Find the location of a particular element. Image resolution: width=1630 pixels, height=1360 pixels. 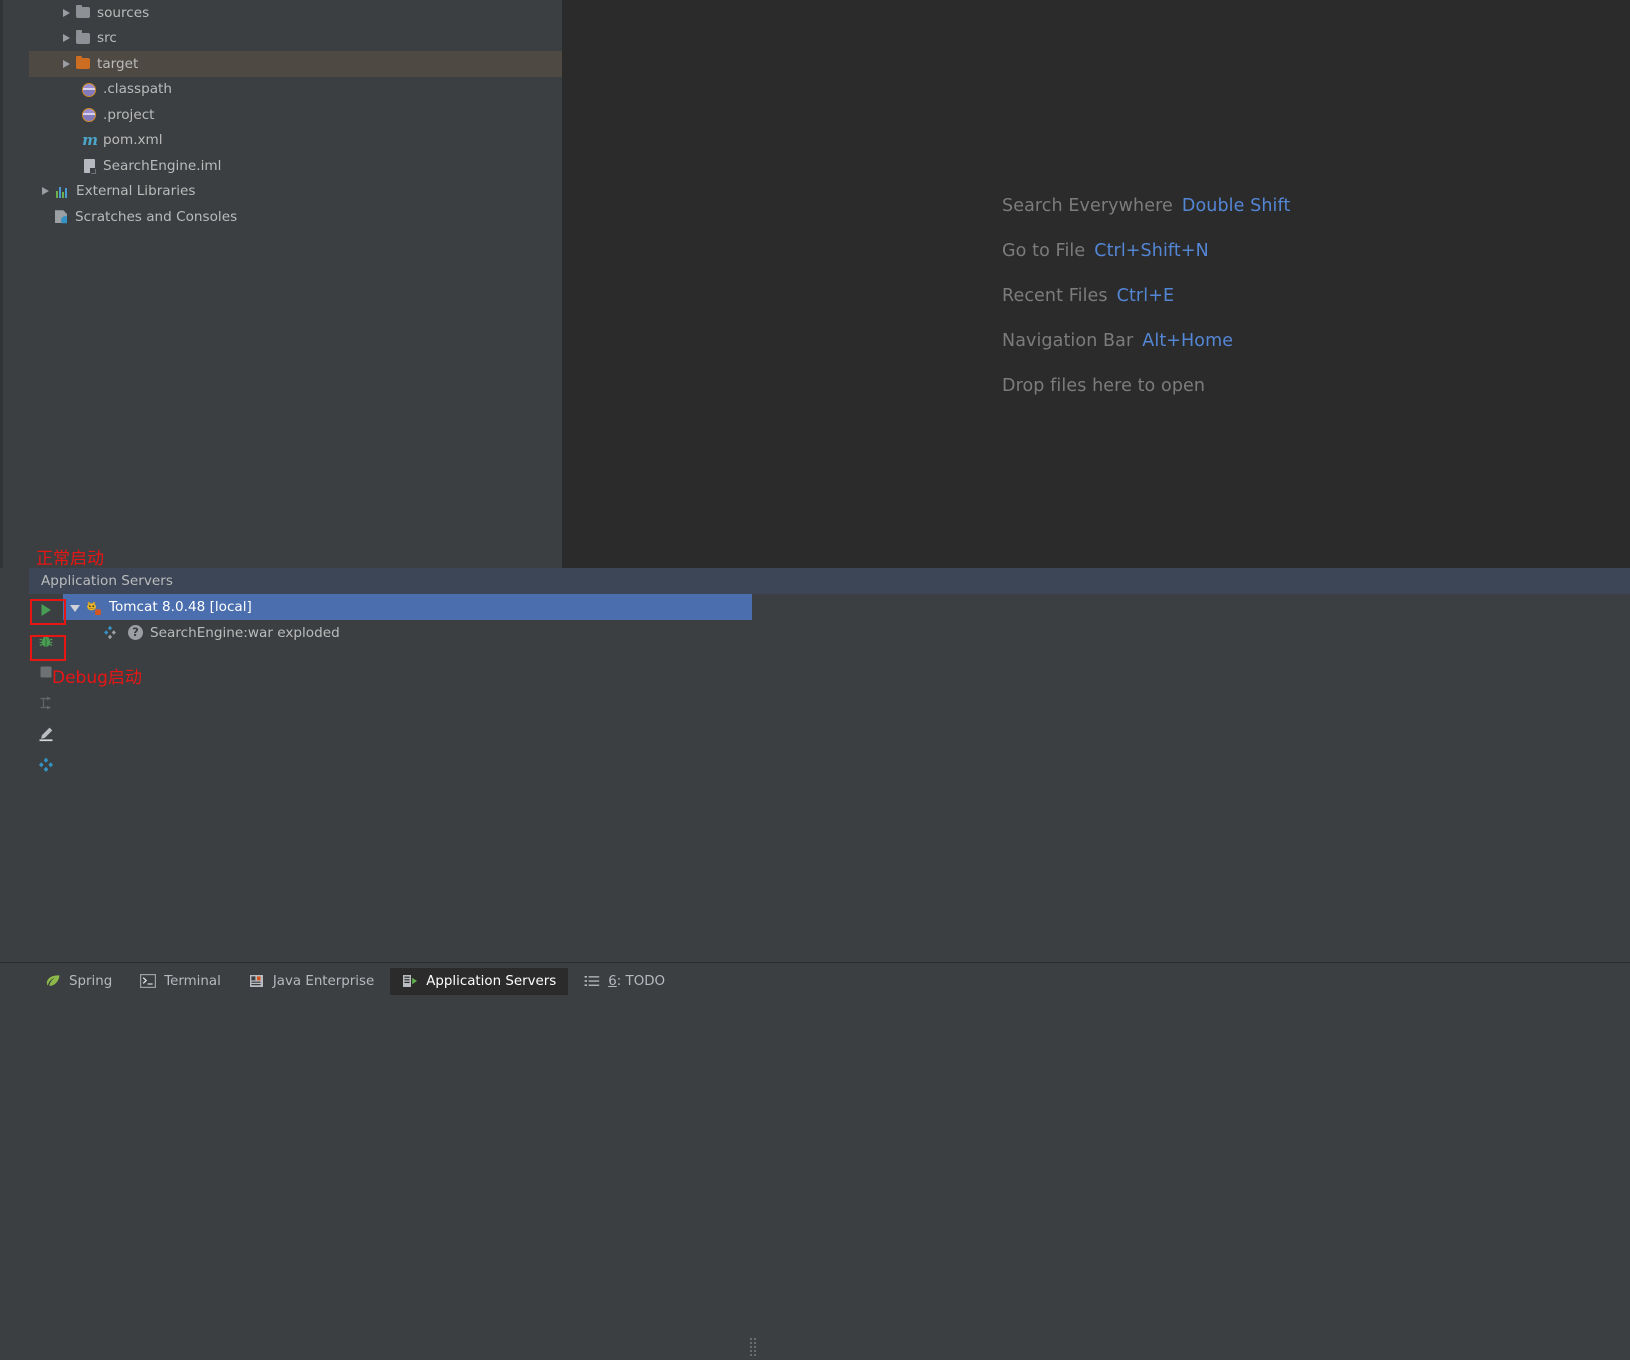

editor-hint-action: Go to File is located at coordinates (1044, 251).